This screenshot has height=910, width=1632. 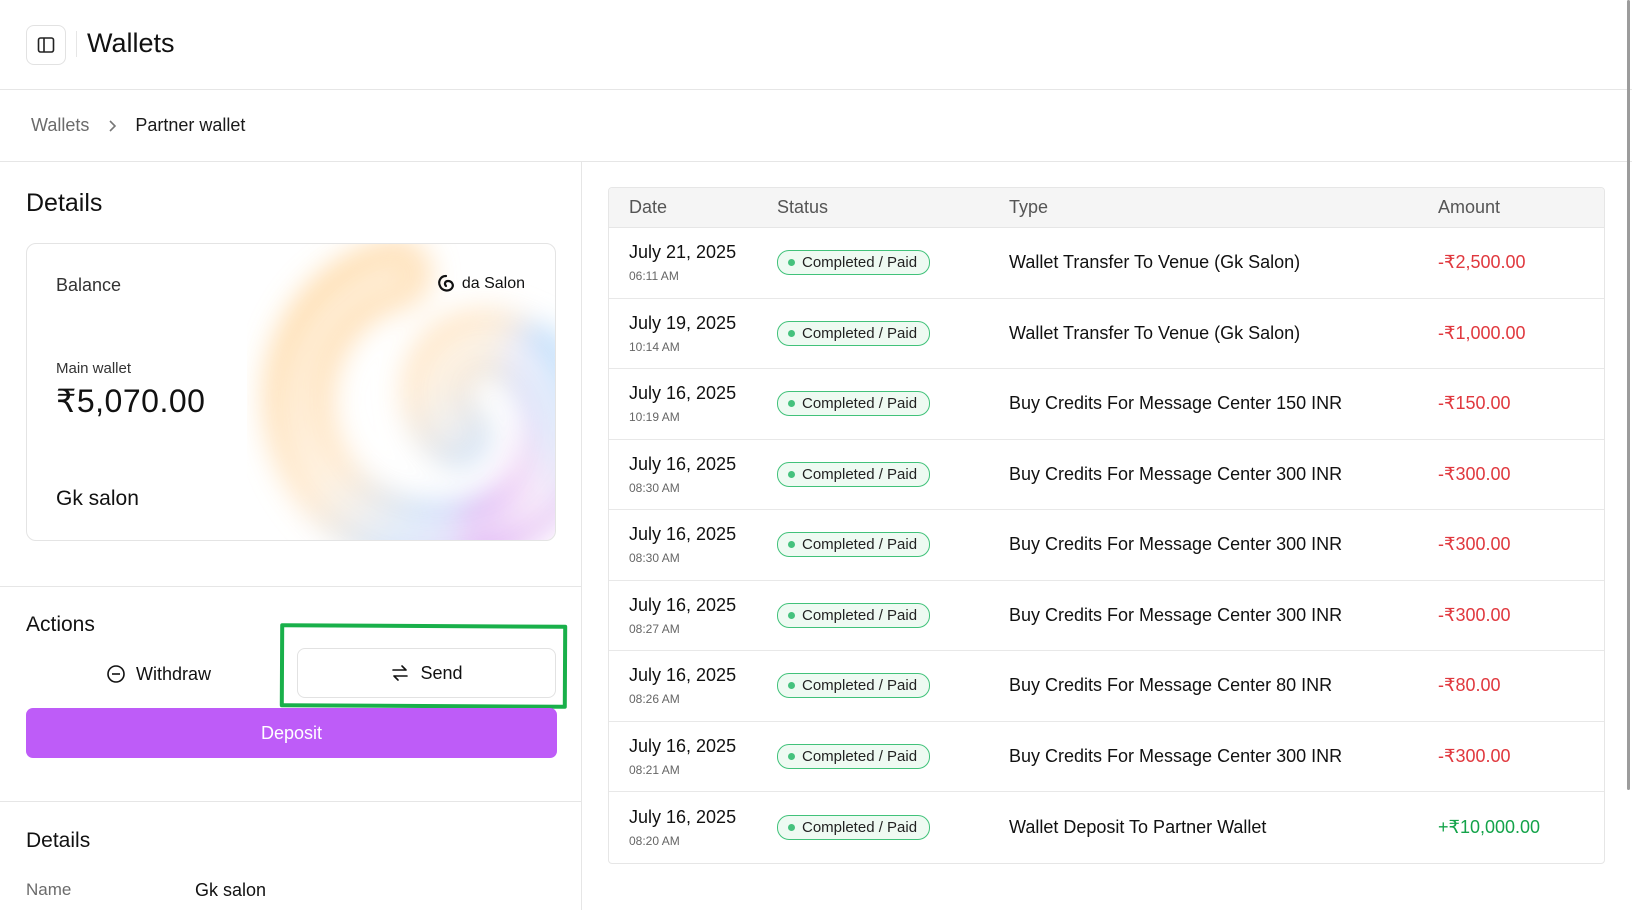 What do you see at coordinates (445, 283) in the screenshot?
I see `brand-swirl-icon` at bounding box center [445, 283].